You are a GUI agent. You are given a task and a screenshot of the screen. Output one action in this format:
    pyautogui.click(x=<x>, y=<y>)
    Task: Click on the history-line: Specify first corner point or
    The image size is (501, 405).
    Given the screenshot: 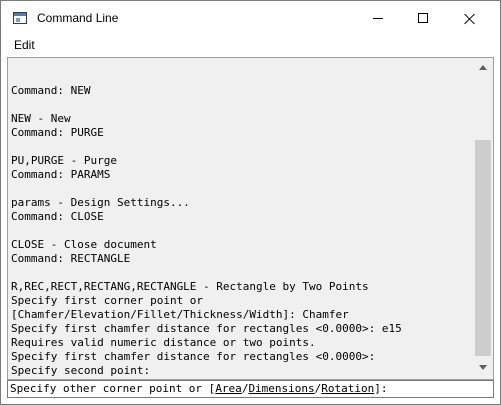 What is the action you would take?
    pyautogui.click(x=107, y=300)
    